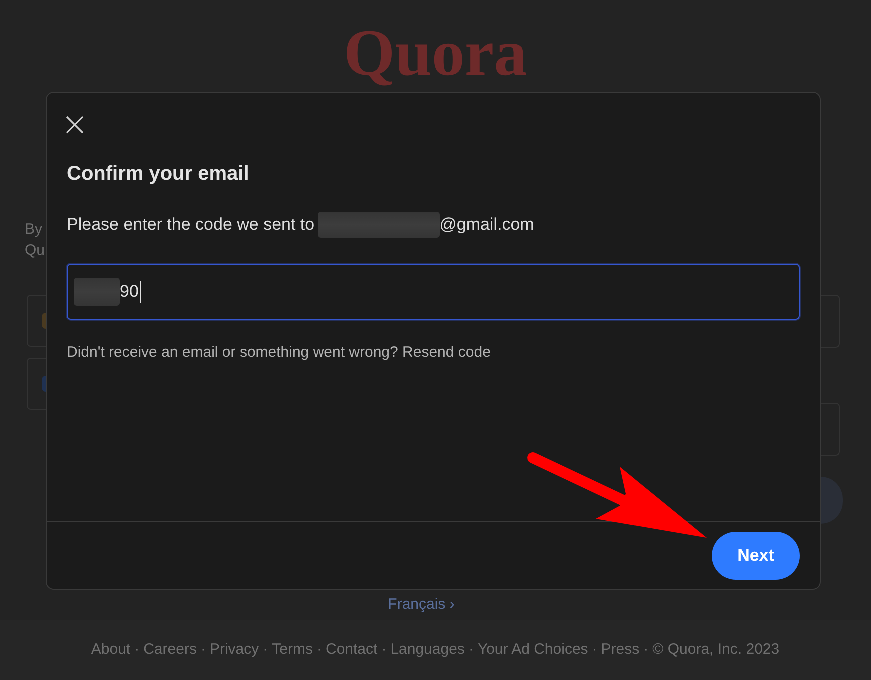 Image resolution: width=871 pixels, height=680 pixels. What do you see at coordinates (620, 650) in the screenshot?
I see `footer-link: Press` at bounding box center [620, 650].